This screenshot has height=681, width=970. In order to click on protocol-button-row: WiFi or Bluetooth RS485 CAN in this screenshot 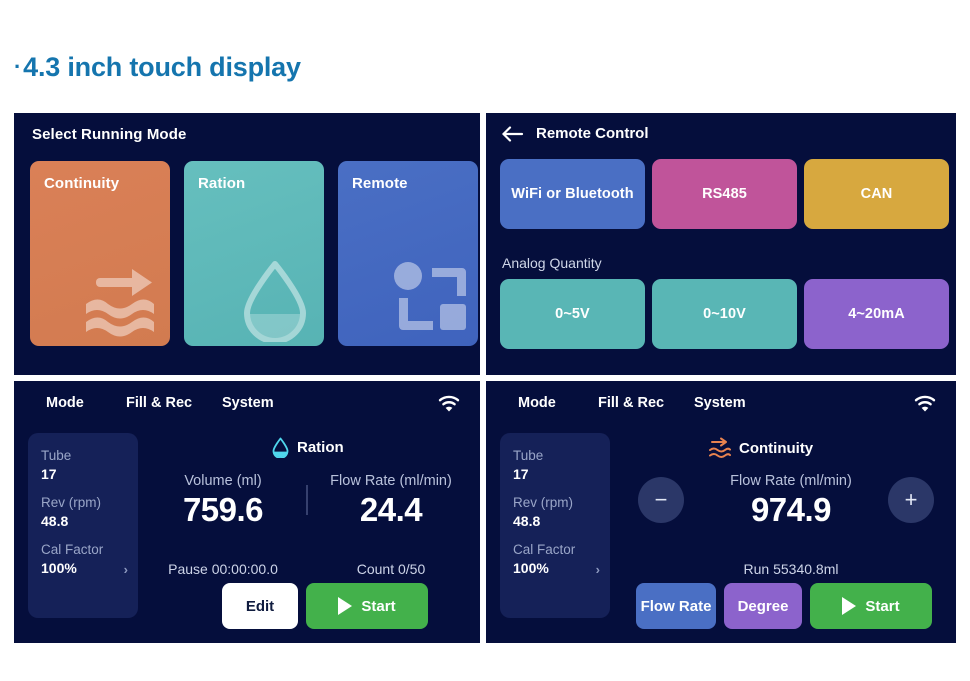, I will do `click(724, 194)`.